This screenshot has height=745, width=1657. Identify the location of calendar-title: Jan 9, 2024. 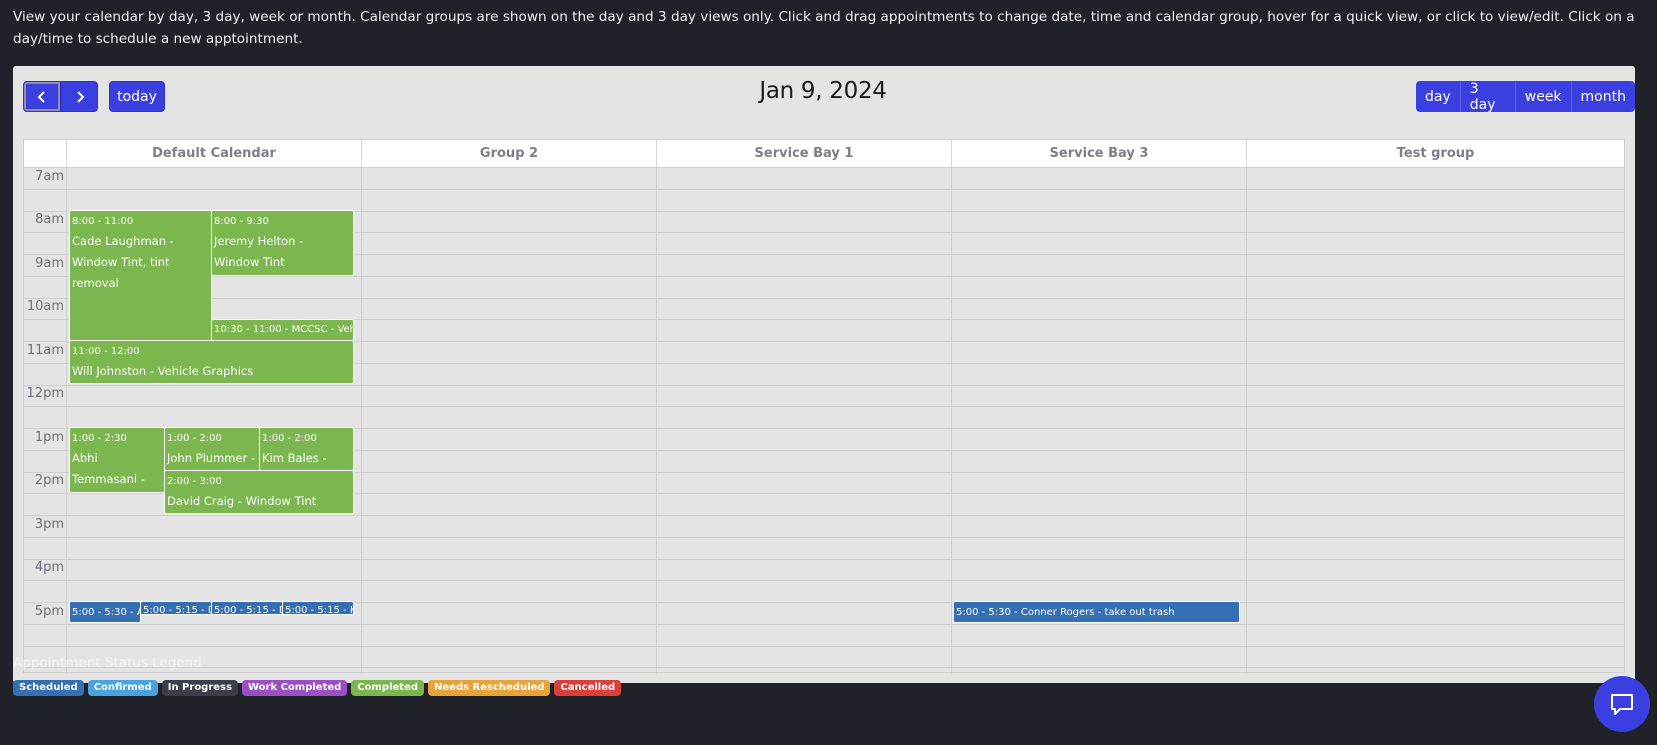
(823, 91).